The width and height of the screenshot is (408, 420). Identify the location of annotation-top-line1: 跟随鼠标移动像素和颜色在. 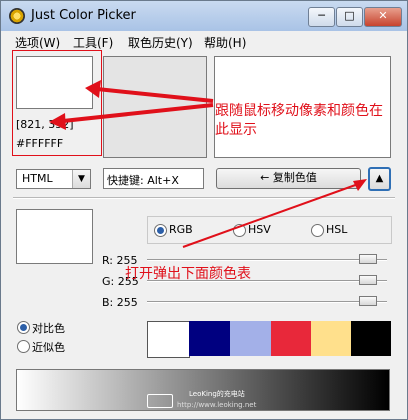
(299, 111).